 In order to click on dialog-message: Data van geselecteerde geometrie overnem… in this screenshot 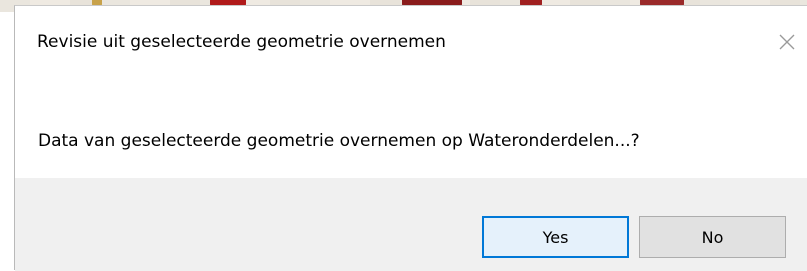, I will do `click(339, 141)`.